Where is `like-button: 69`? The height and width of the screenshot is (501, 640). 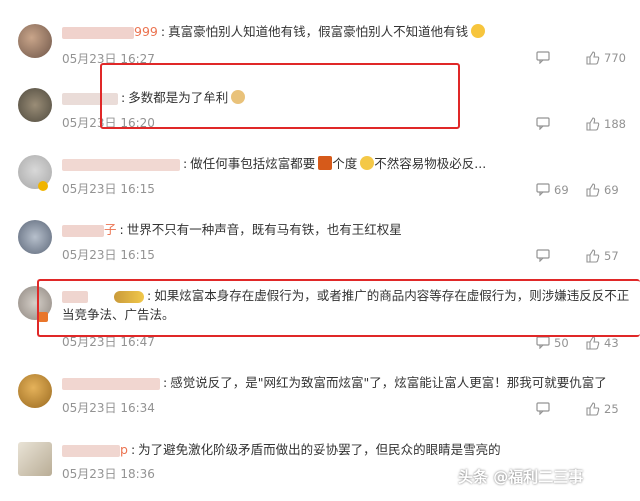
like-button: 69 is located at coordinates (602, 189).